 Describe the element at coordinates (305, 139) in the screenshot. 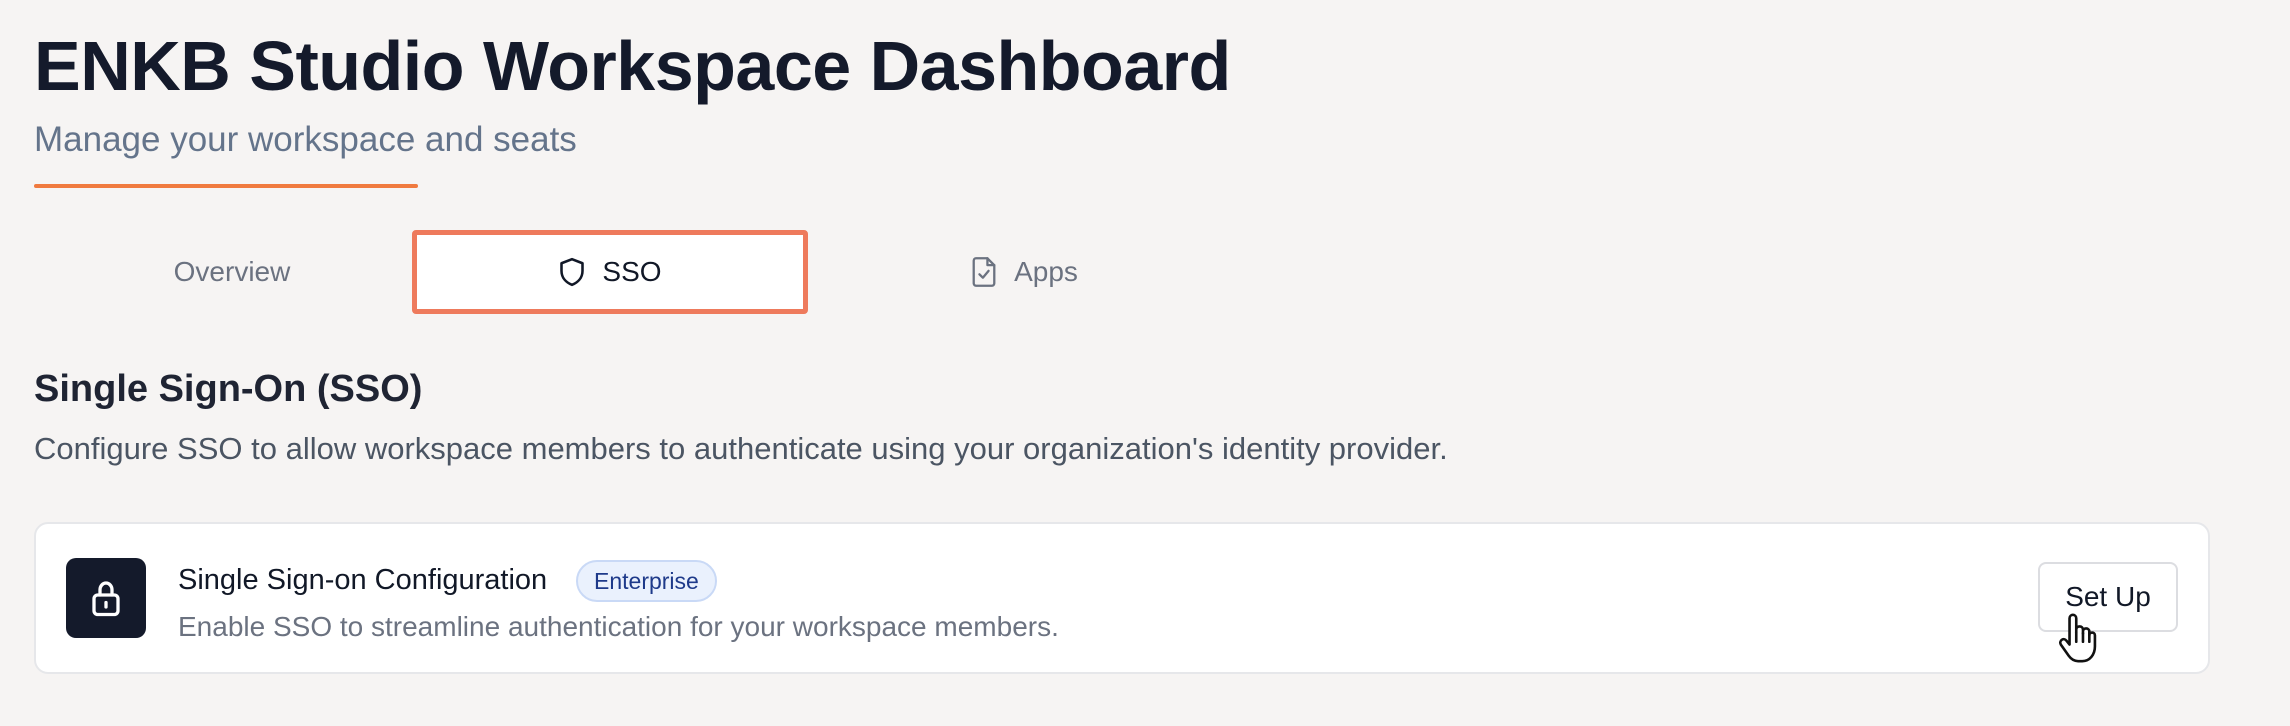

I see `page-subtitle: Manage your workspace and seats` at that location.